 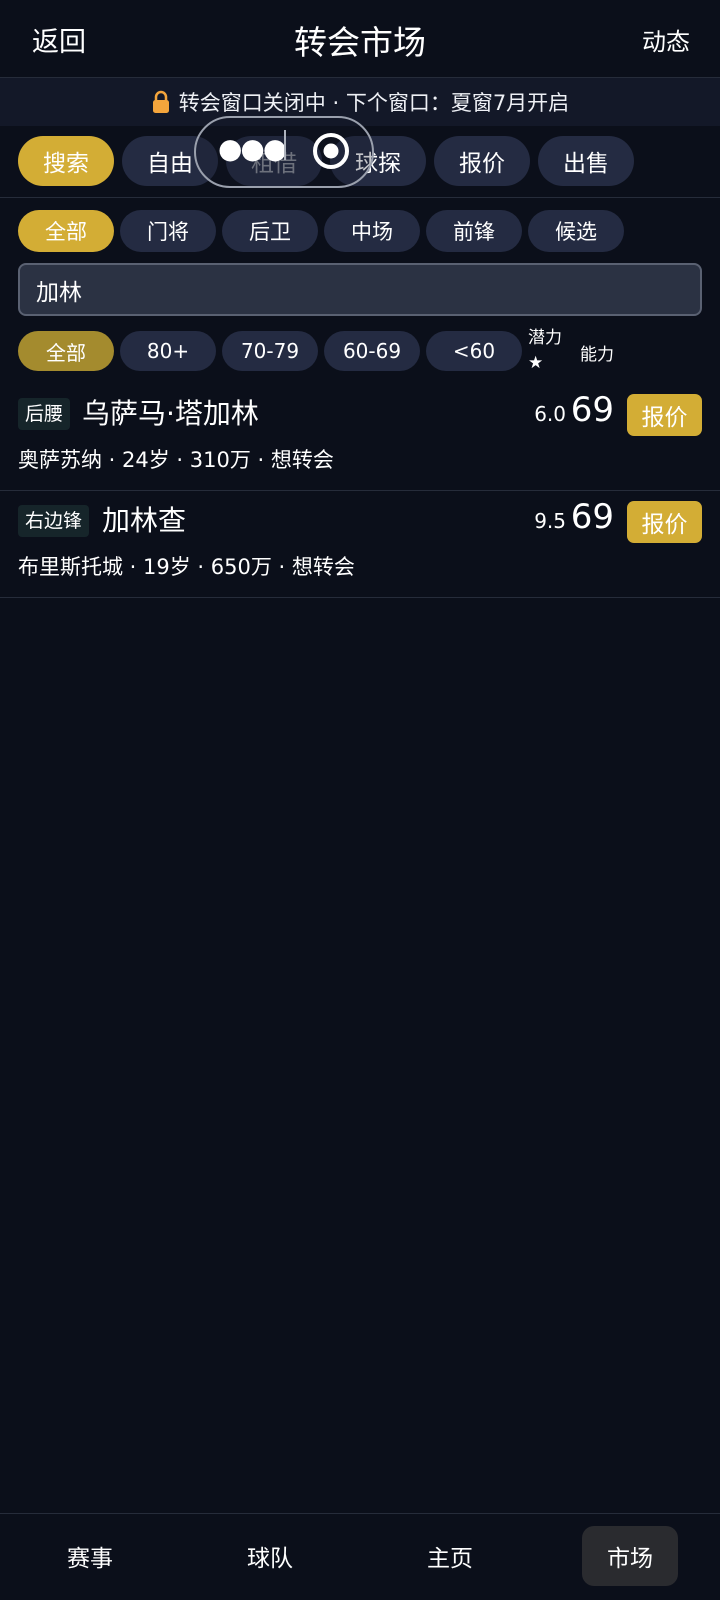 What do you see at coordinates (550, 414) in the screenshot?
I see `potential-value: 6.0` at bounding box center [550, 414].